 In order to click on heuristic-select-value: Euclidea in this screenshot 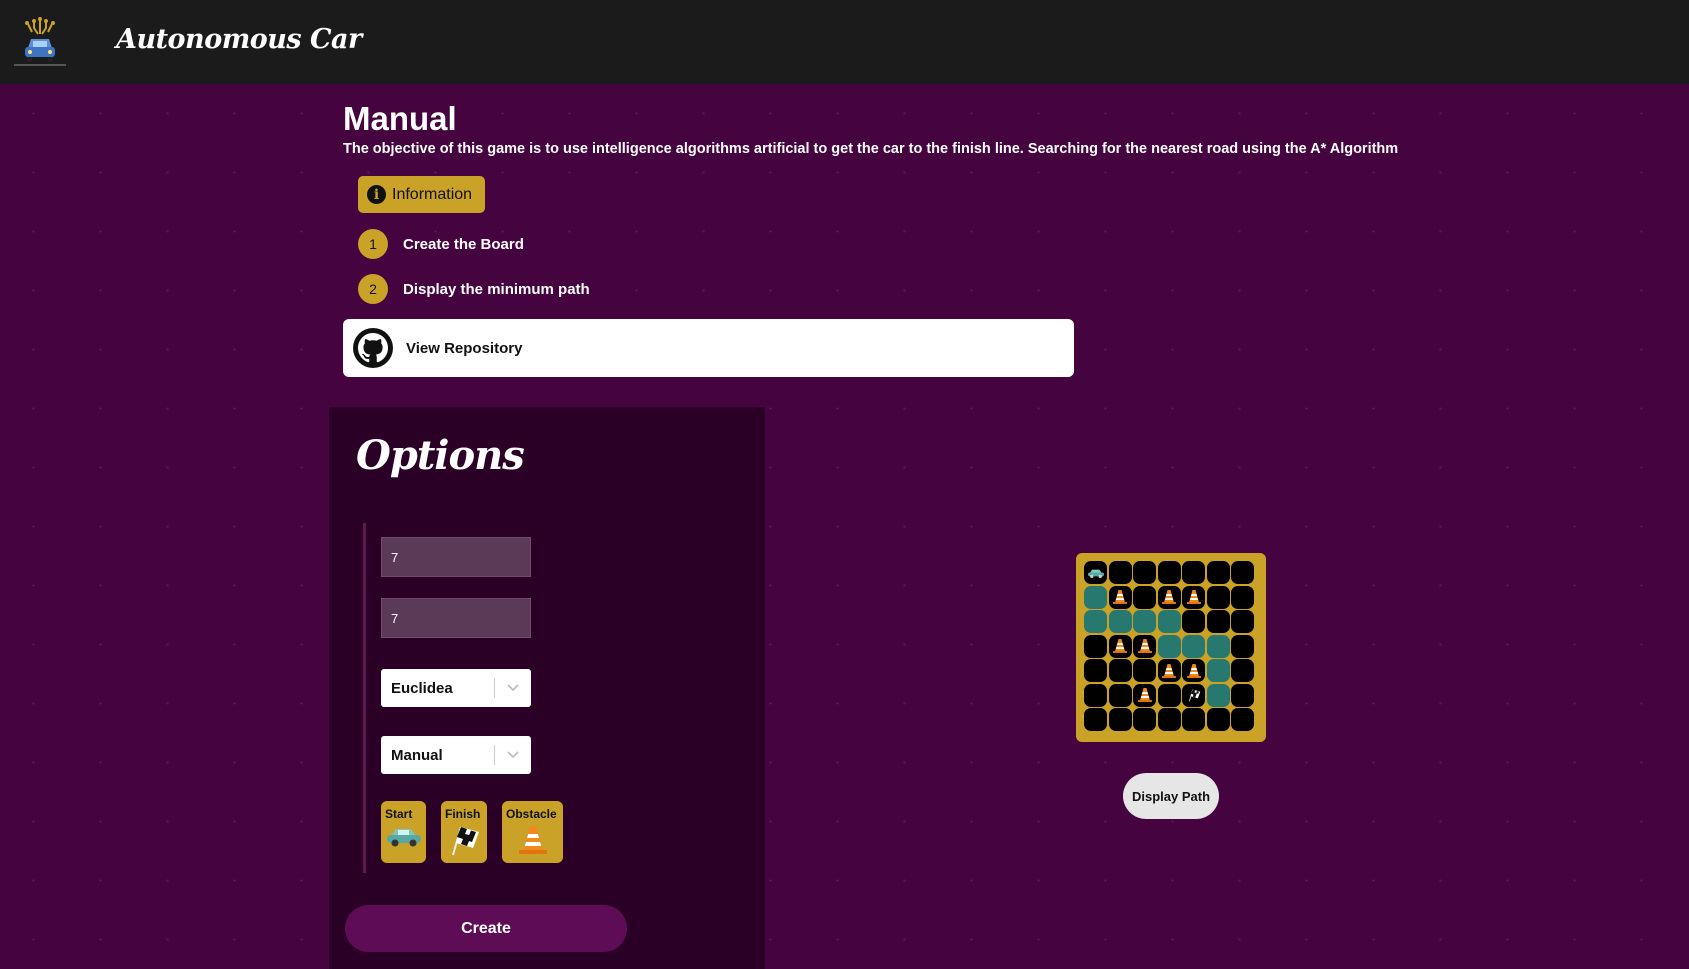, I will do `click(422, 688)`.